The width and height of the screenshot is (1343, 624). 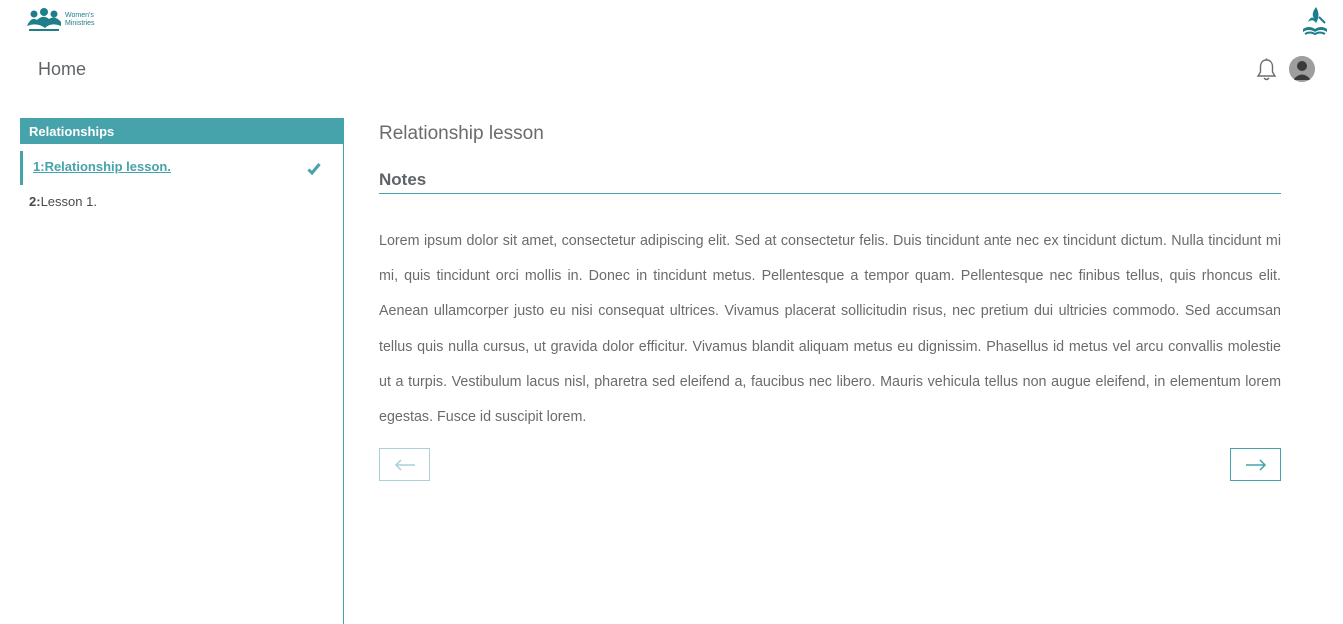 I want to click on womens-ministries-logo: Women's Ministries, so click(x=60, y=20).